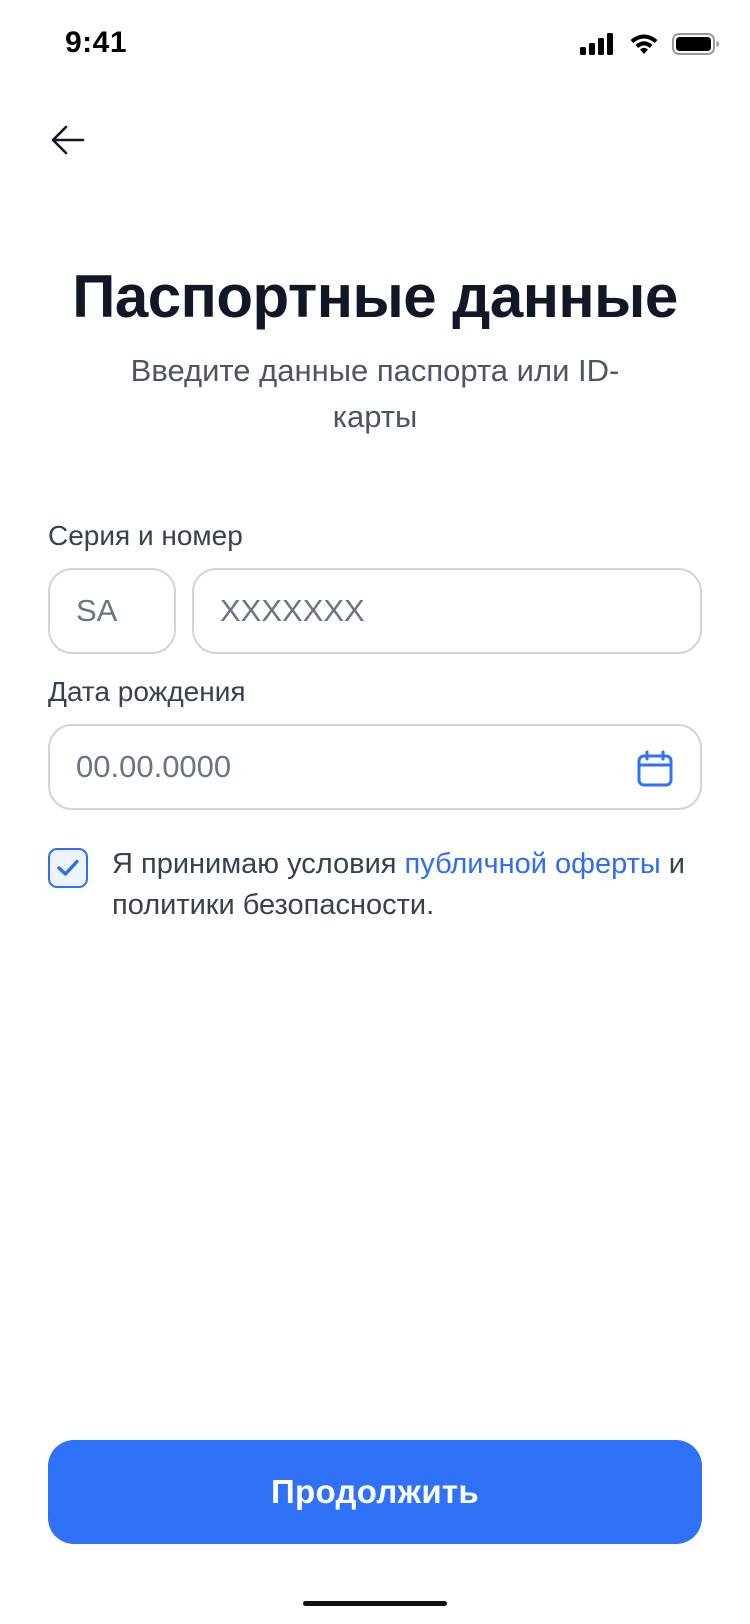 The width and height of the screenshot is (750, 1624). I want to click on passport-series-field, so click(112, 611).